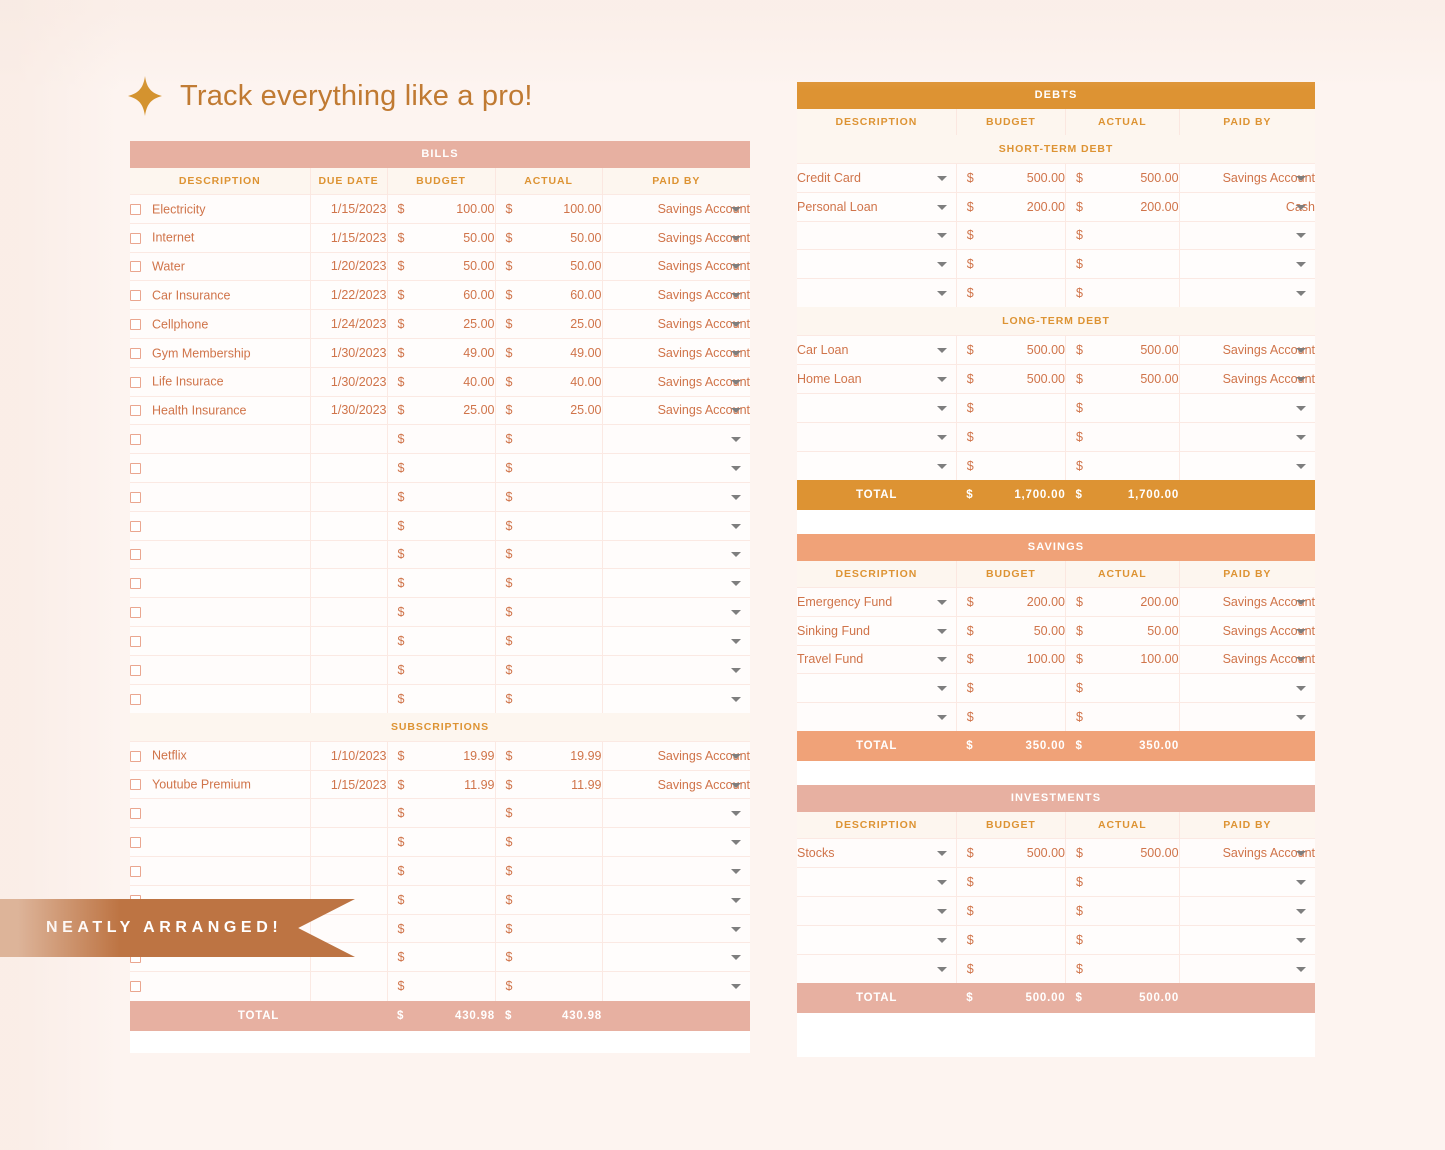 This screenshot has width=1445, height=1150. What do you see at coordinates (441, 352) in the screenshot?
I see `budget-cell: $49.00` at bounding box center [441, 352].